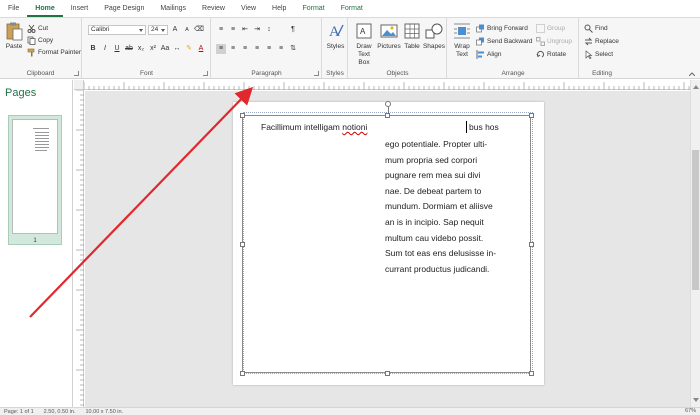 This screenshot has width=700, height=415. Describe the element at coordinates (242, 373) in the screenshot. I see `resize-handle-bottom-left` at that location.